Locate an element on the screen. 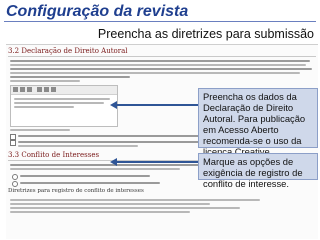 The width and height of the screenshot is (320, 240). link-icon is located at coordinates (46, 89).